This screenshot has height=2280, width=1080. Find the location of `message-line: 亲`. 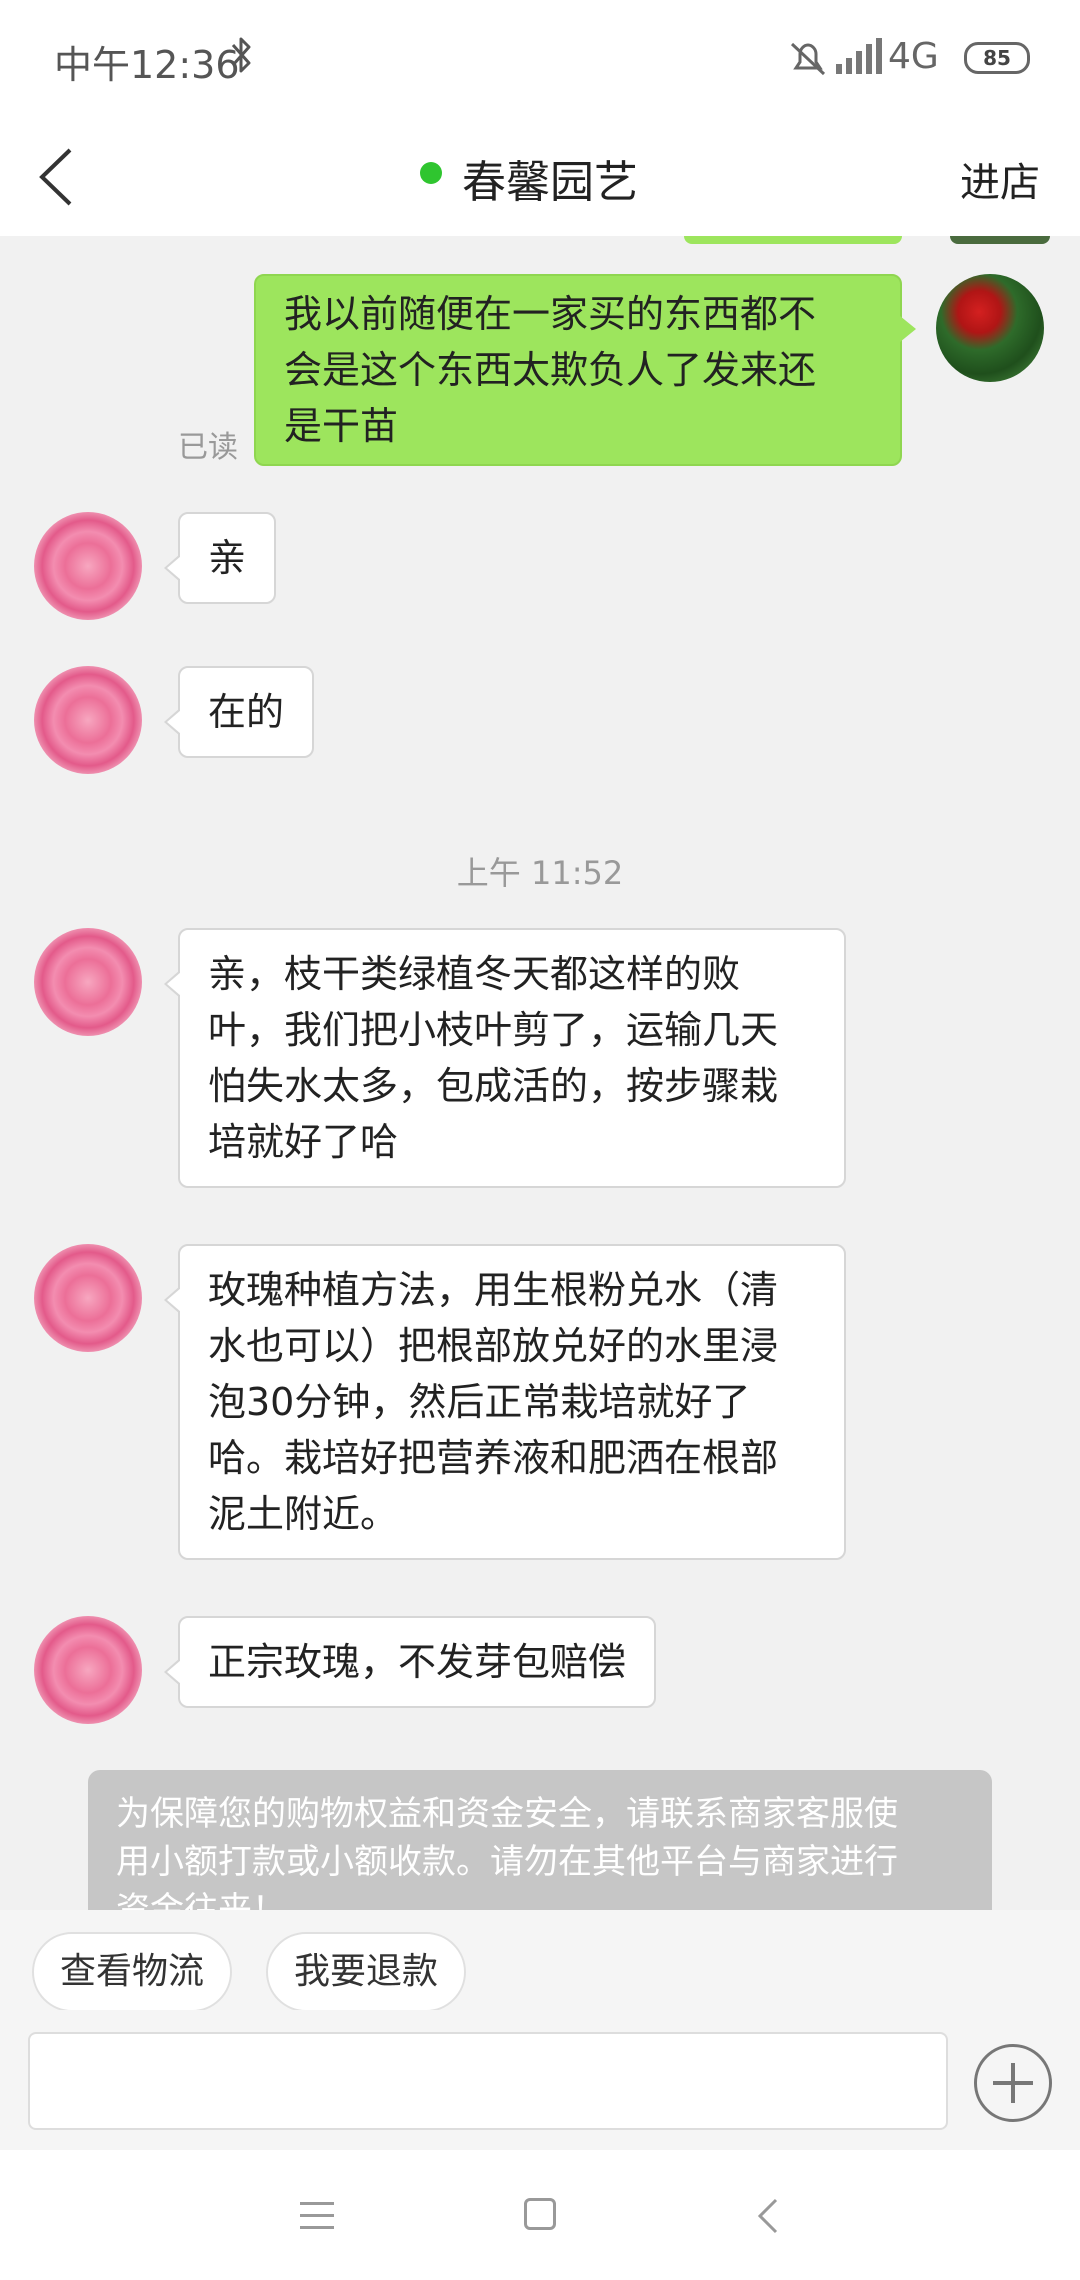

message-line: 亲 is located at coordinates (227, 558).